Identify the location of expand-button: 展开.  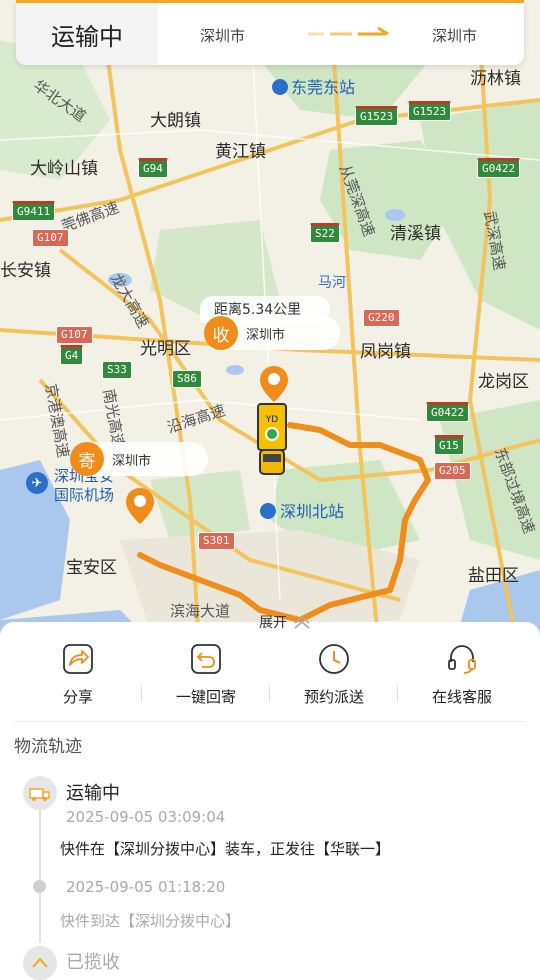
(285, 622).